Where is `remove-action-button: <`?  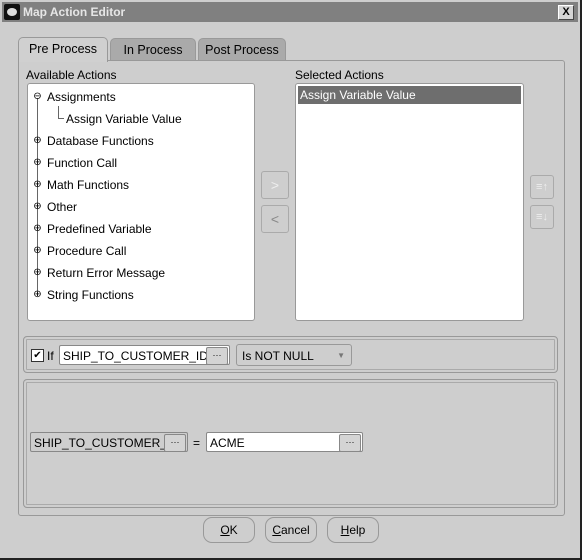 remove-action-button: < is located at coordinates (275, 219).